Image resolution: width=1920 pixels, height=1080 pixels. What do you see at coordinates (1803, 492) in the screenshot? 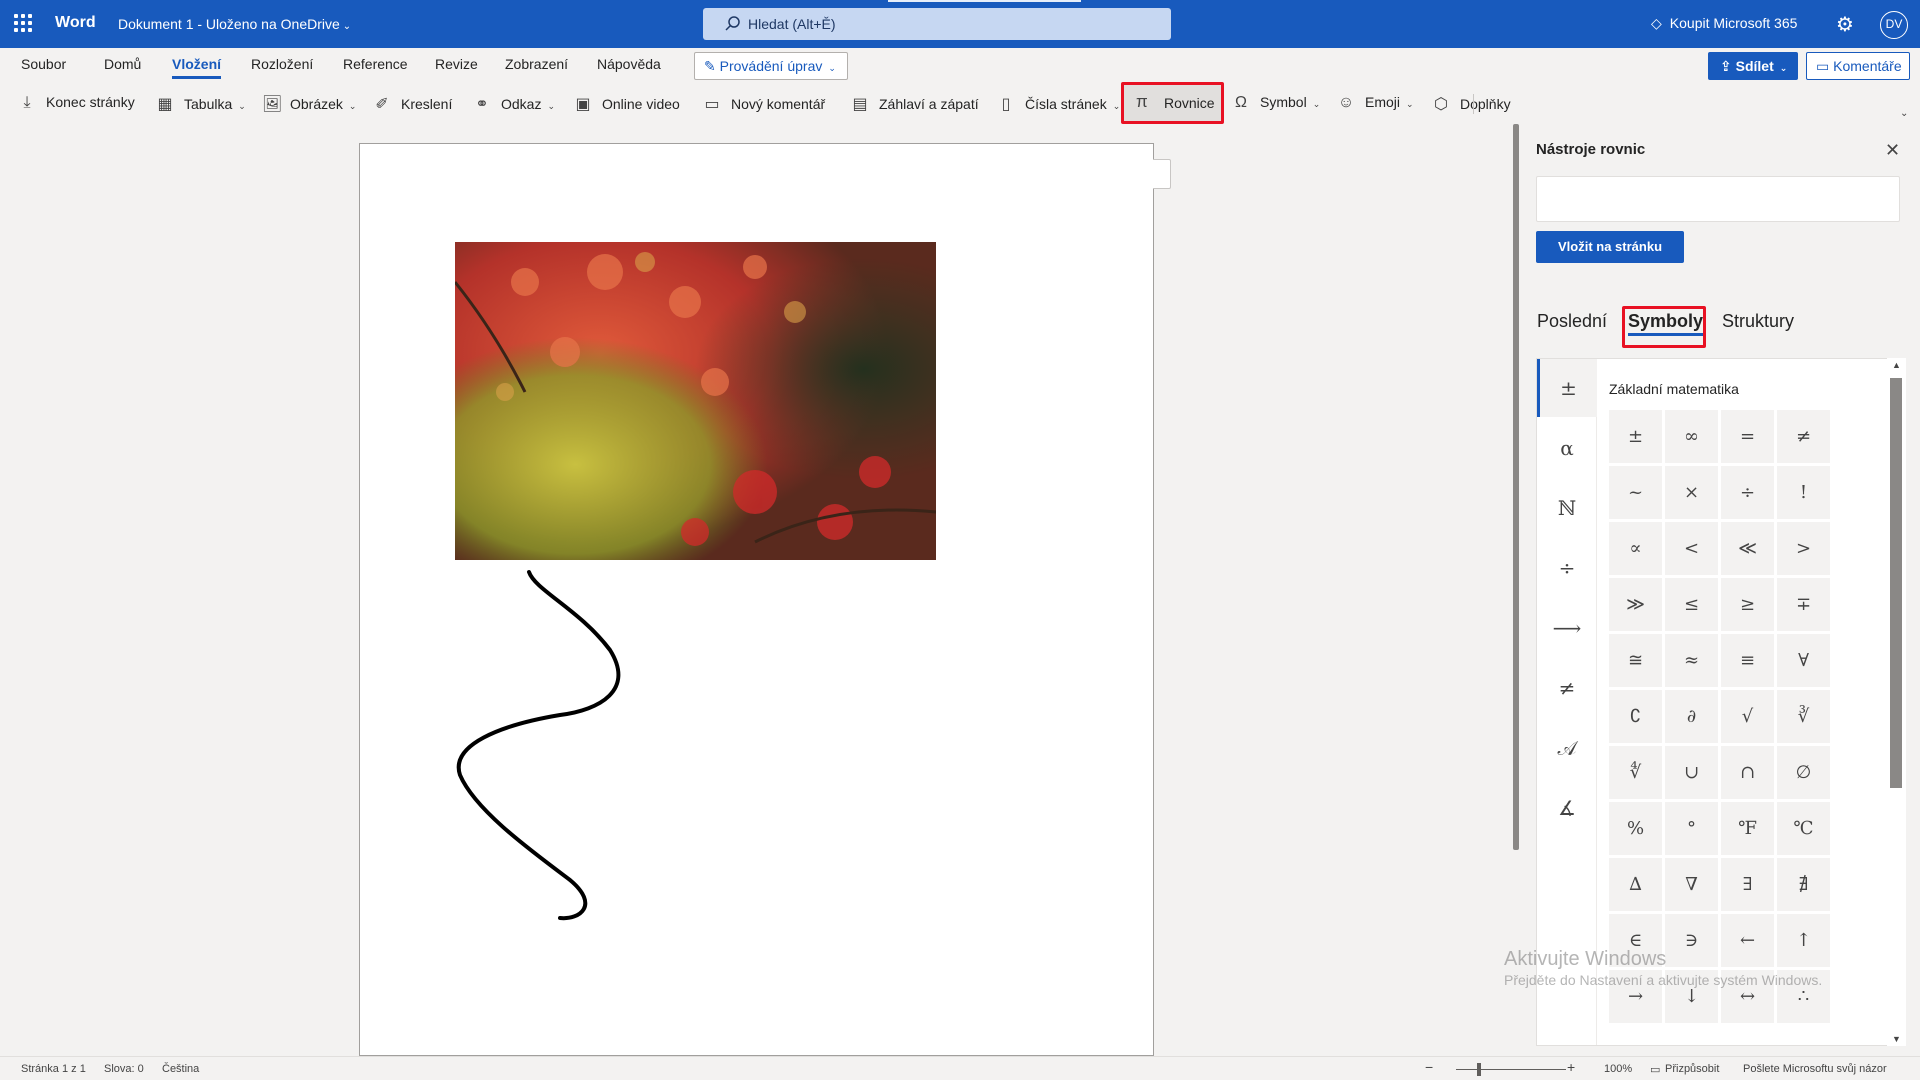
I see `symbol-button: !` at bounding box center [1803, 492].